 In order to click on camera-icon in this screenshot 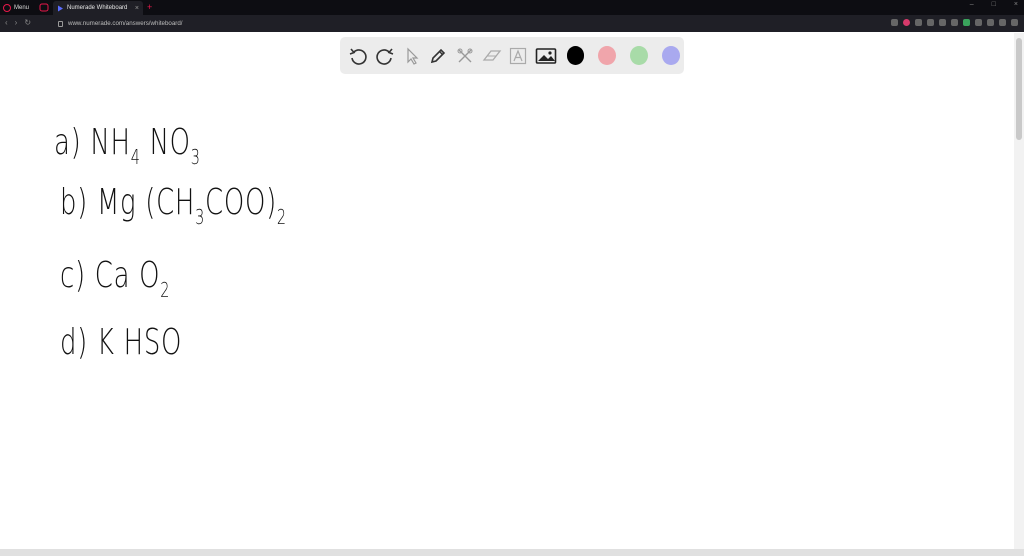, I will do `click(894, 22)`.